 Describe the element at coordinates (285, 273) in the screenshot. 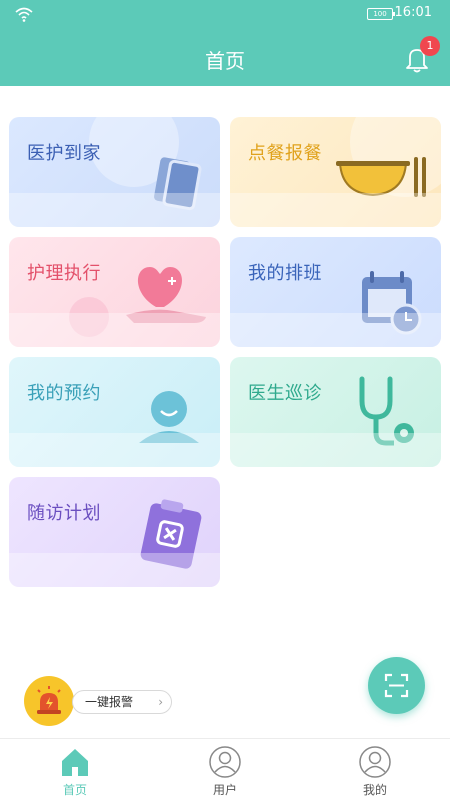

I see `card-label: 我的排班` at that location.